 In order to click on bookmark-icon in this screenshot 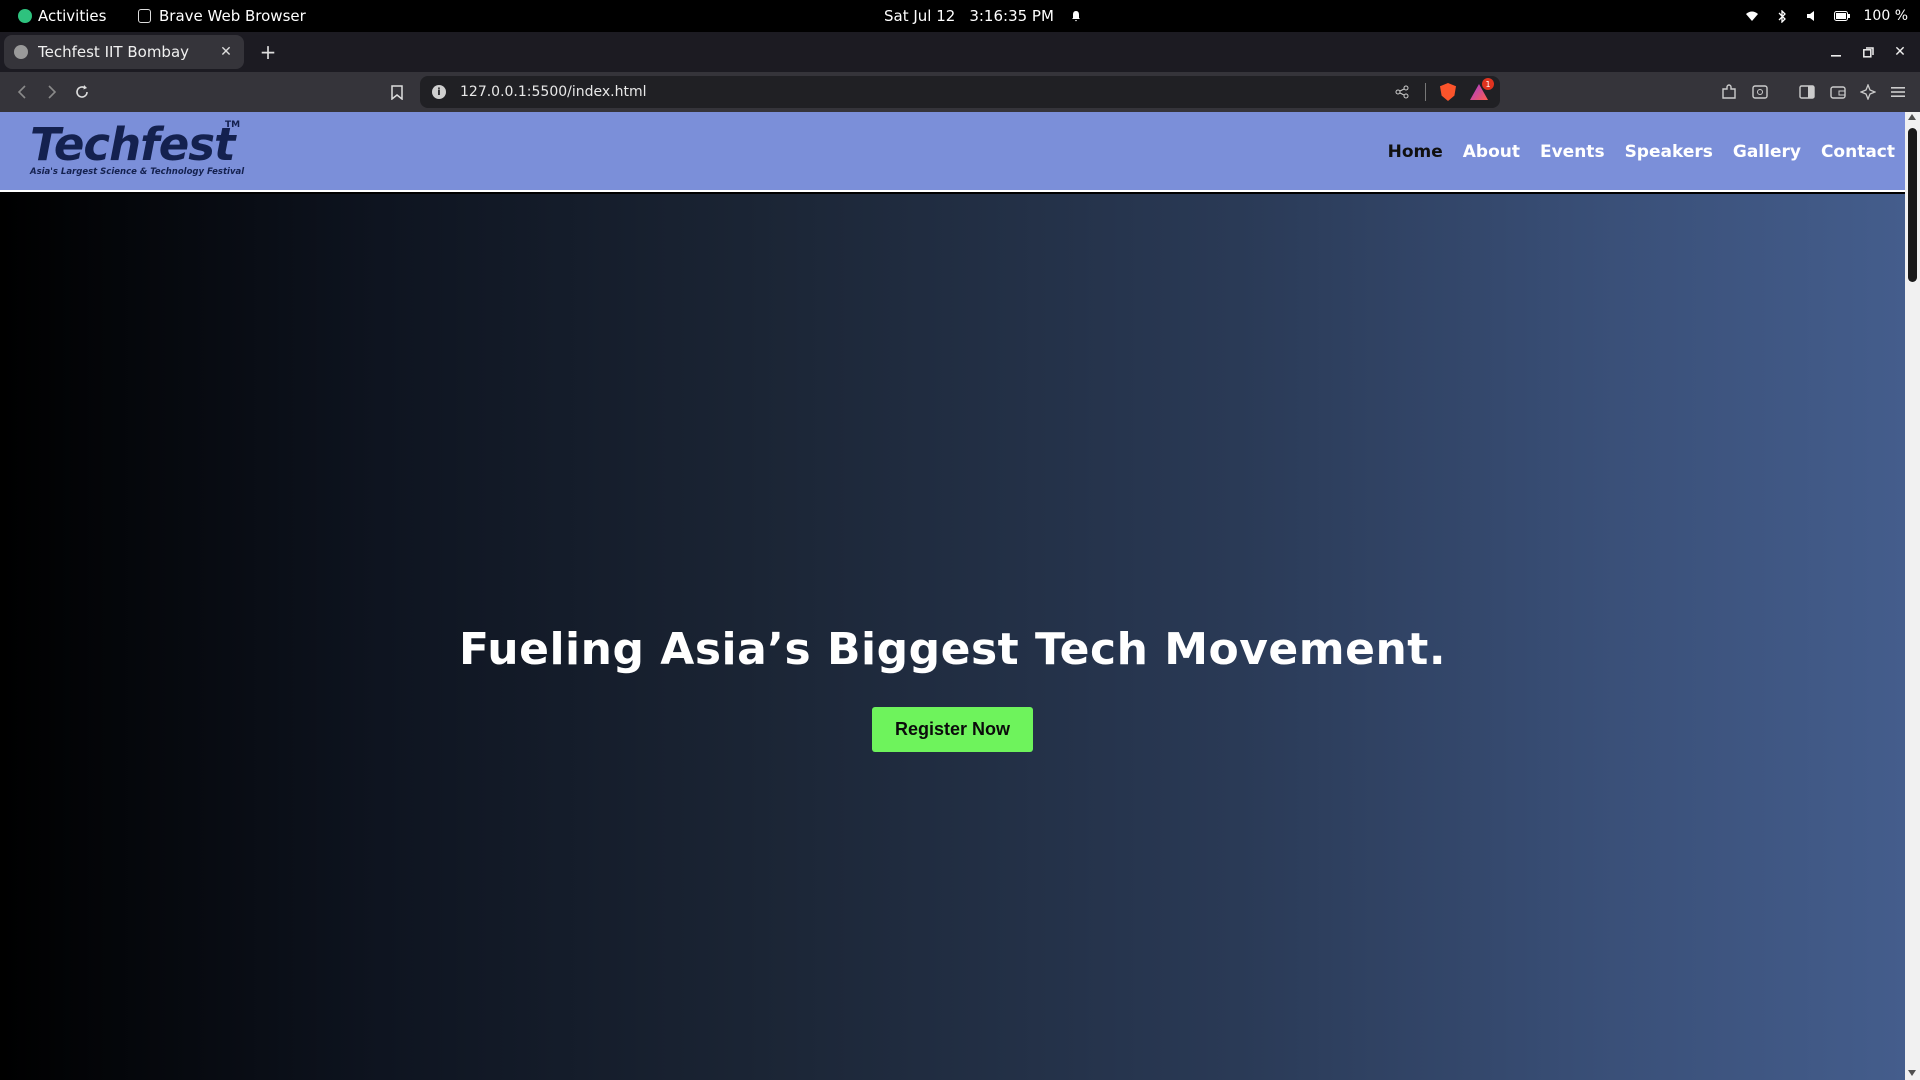, I will do `click(397, 92)`.